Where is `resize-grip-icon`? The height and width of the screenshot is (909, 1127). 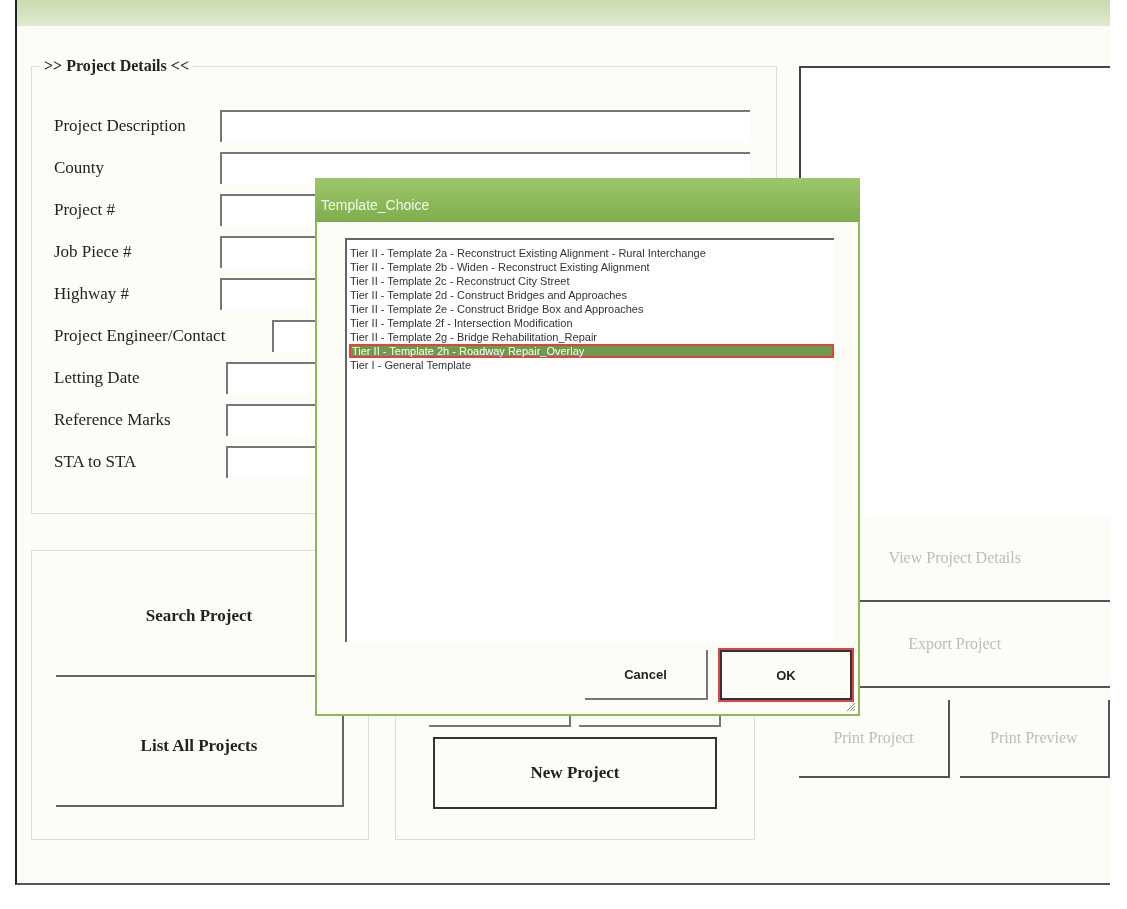 resize-grip-icon is located at coordinates (850, 706).